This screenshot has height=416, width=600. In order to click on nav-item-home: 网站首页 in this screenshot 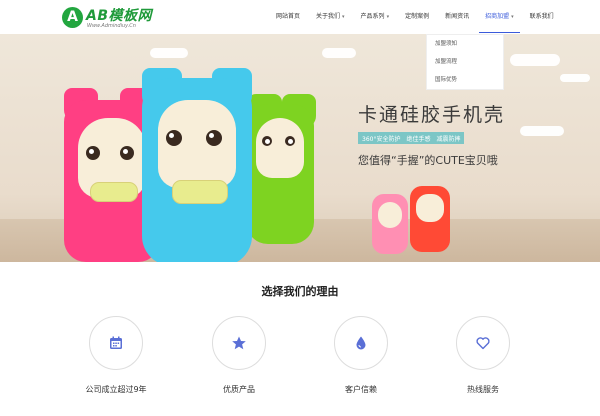, I will do `click(288, 17)`.